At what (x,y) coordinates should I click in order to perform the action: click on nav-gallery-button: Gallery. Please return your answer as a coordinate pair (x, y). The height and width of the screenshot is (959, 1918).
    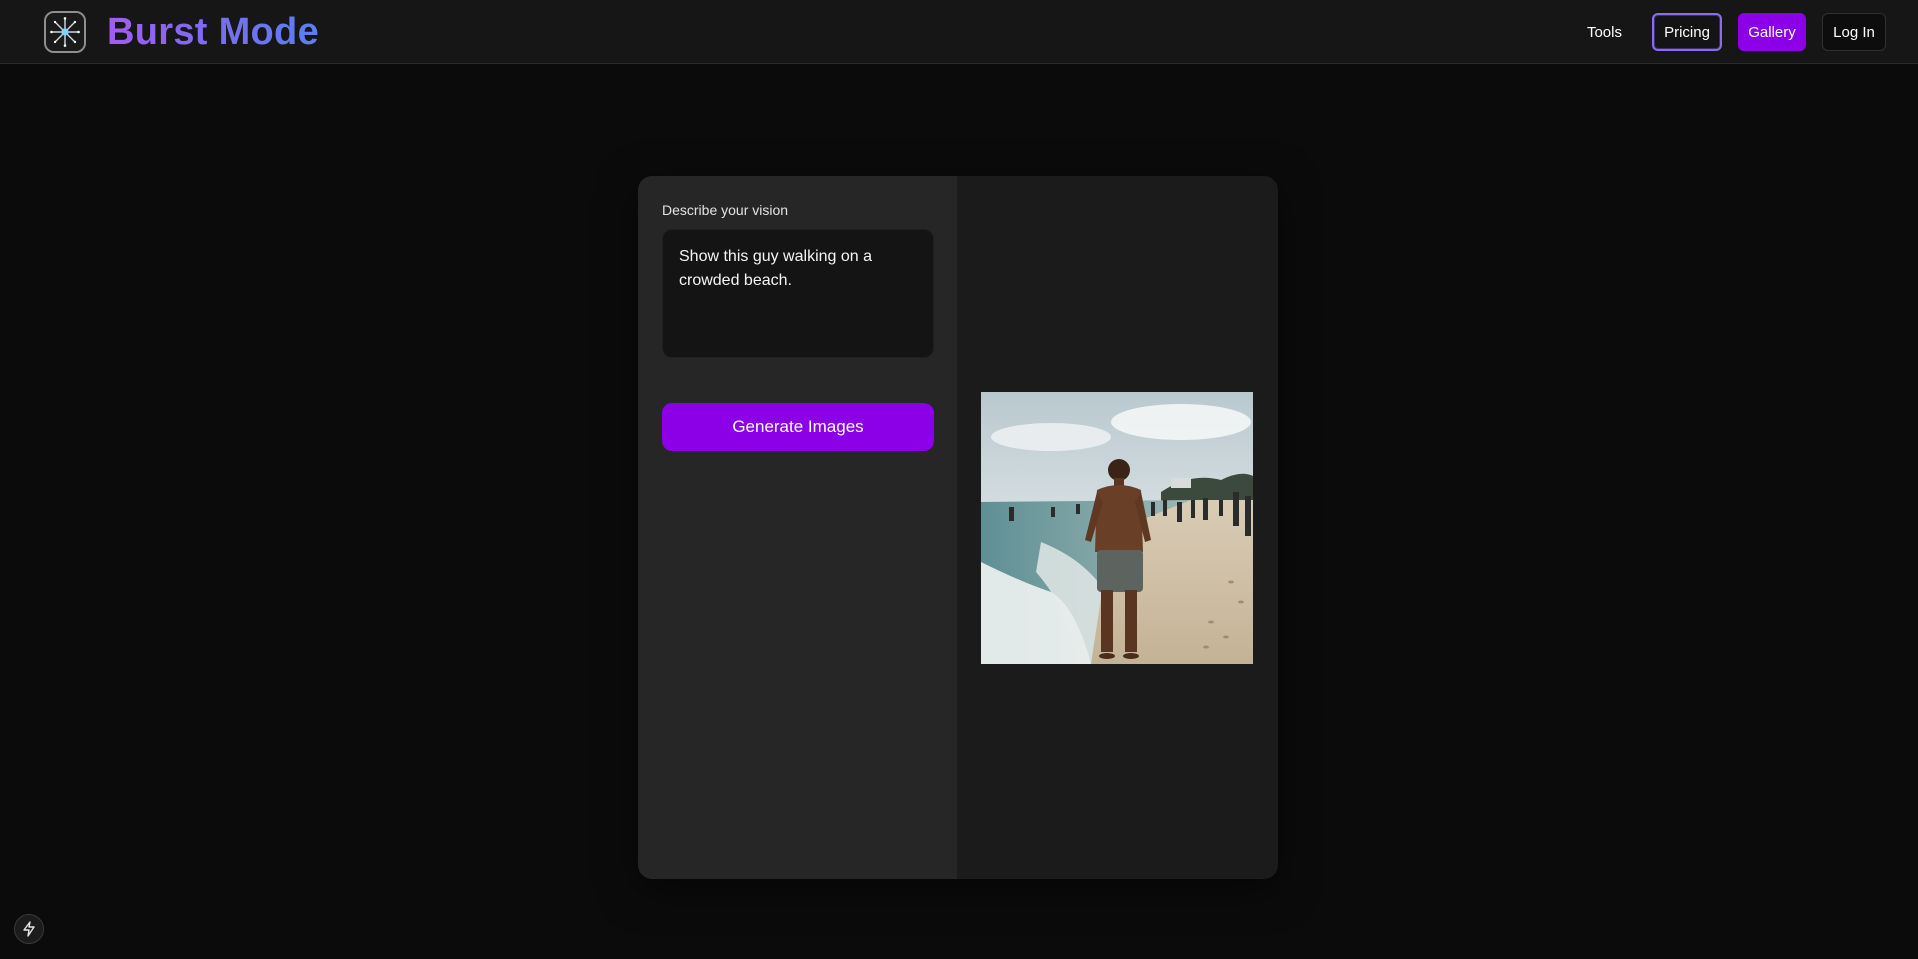
    Looking at the image, I should click on (1772, 32).